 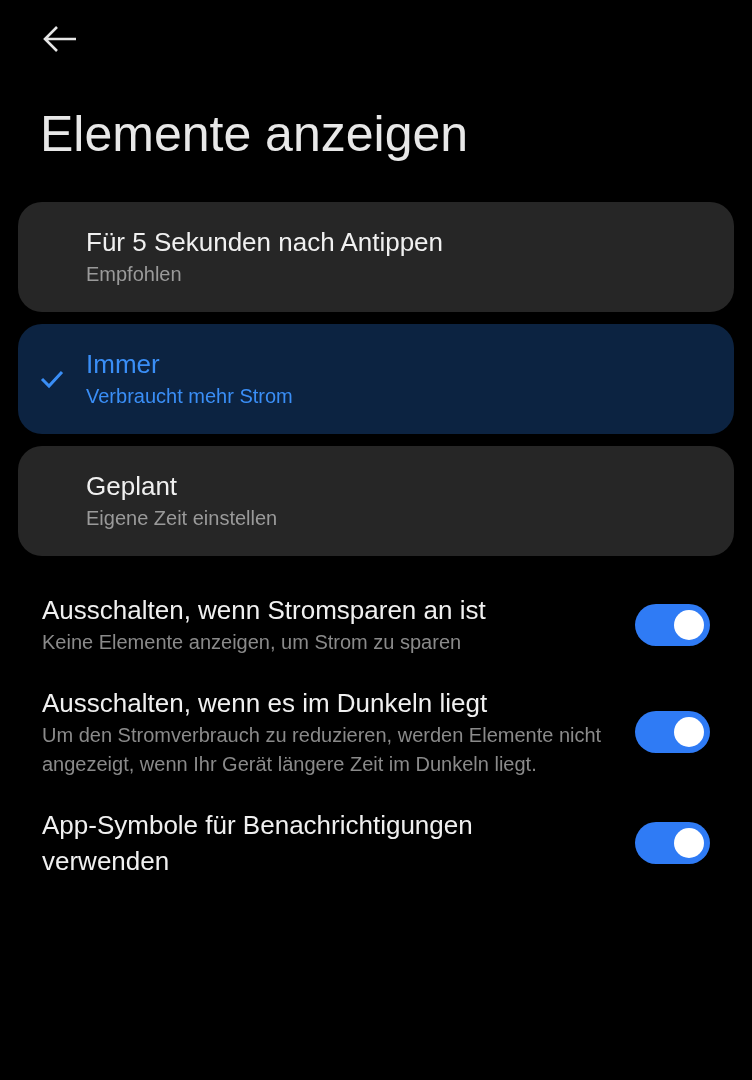 What do you see at coordinates (376, 379) in the screenshot?
I see `option-card: Immer Verbraucht mehr Strom` at bounding box center [376, 379].